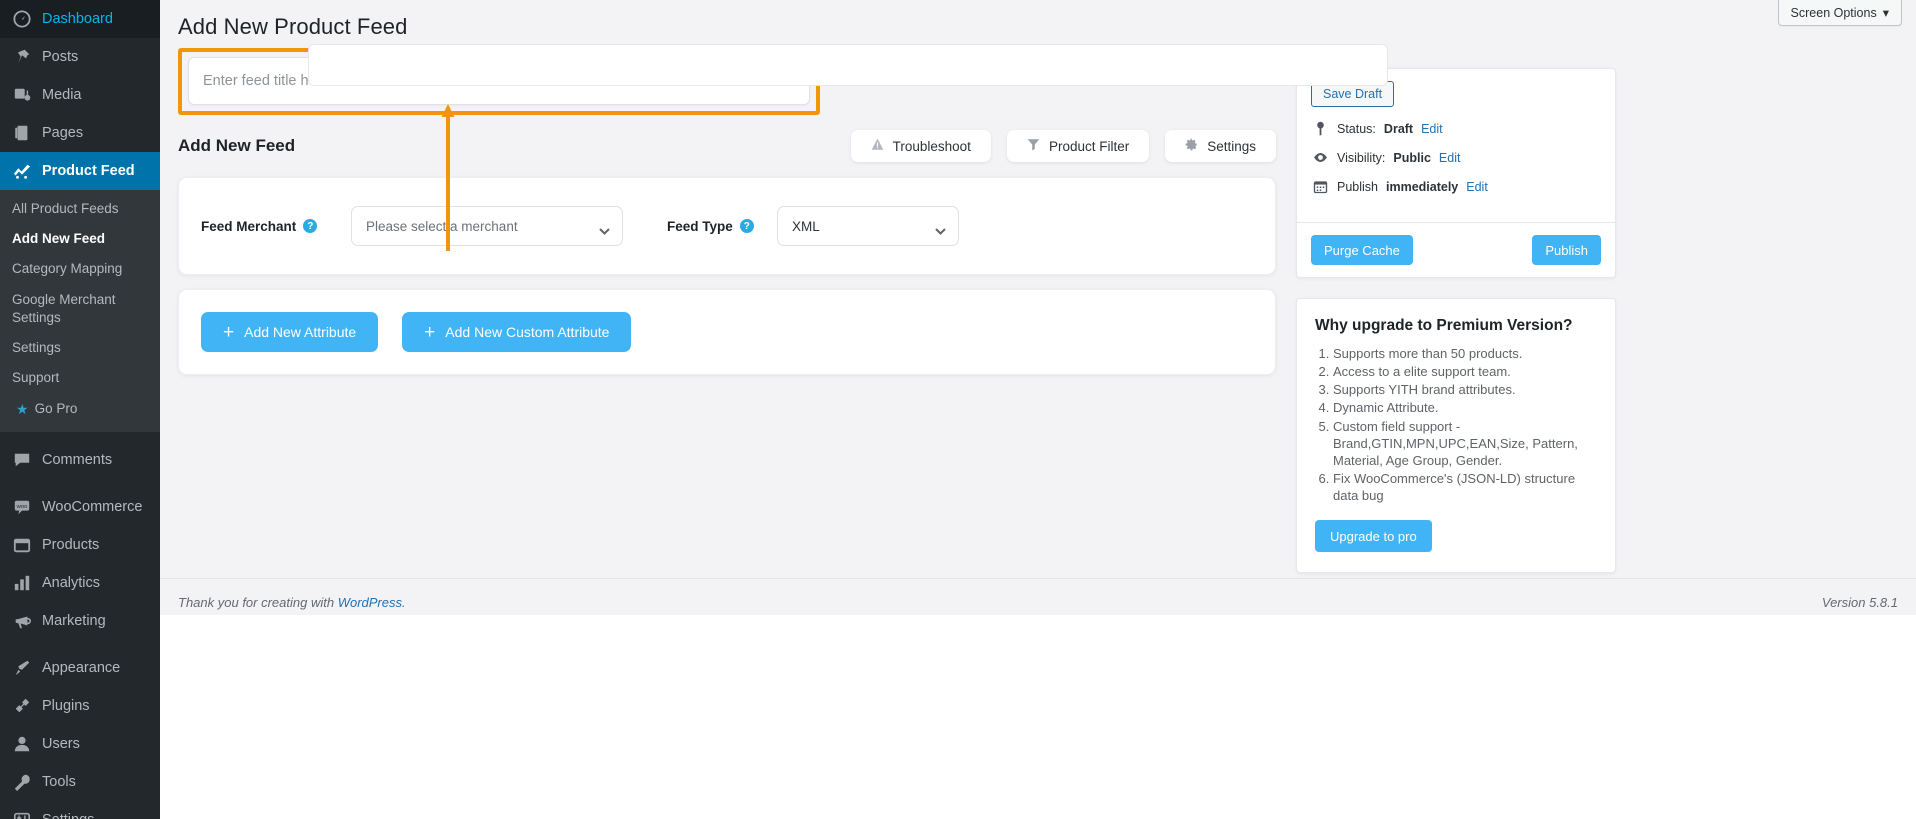  I want to click on sidebar-item-pages: Pages, so click(80, 133).